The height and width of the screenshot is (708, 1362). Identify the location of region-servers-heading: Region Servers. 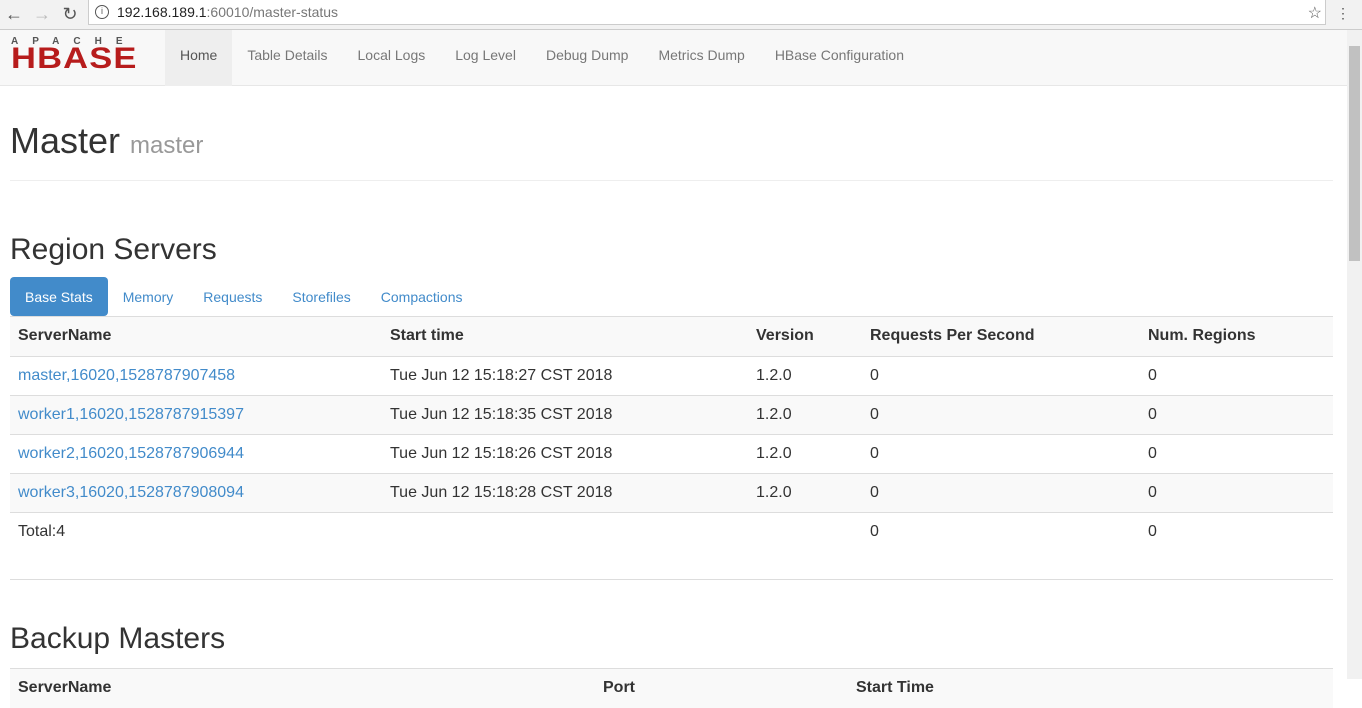
(113, 249).